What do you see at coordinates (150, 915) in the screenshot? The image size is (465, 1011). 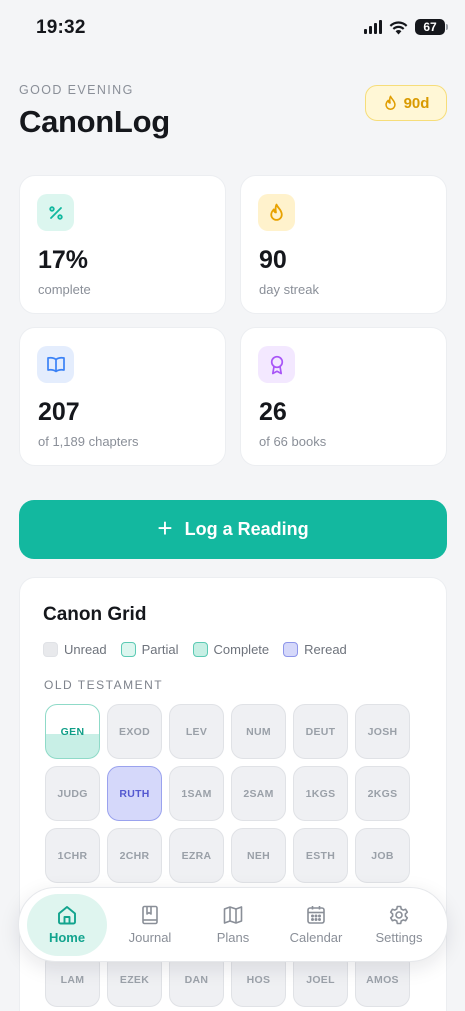 I see `journal-icon` at bounding box center [150, 915].